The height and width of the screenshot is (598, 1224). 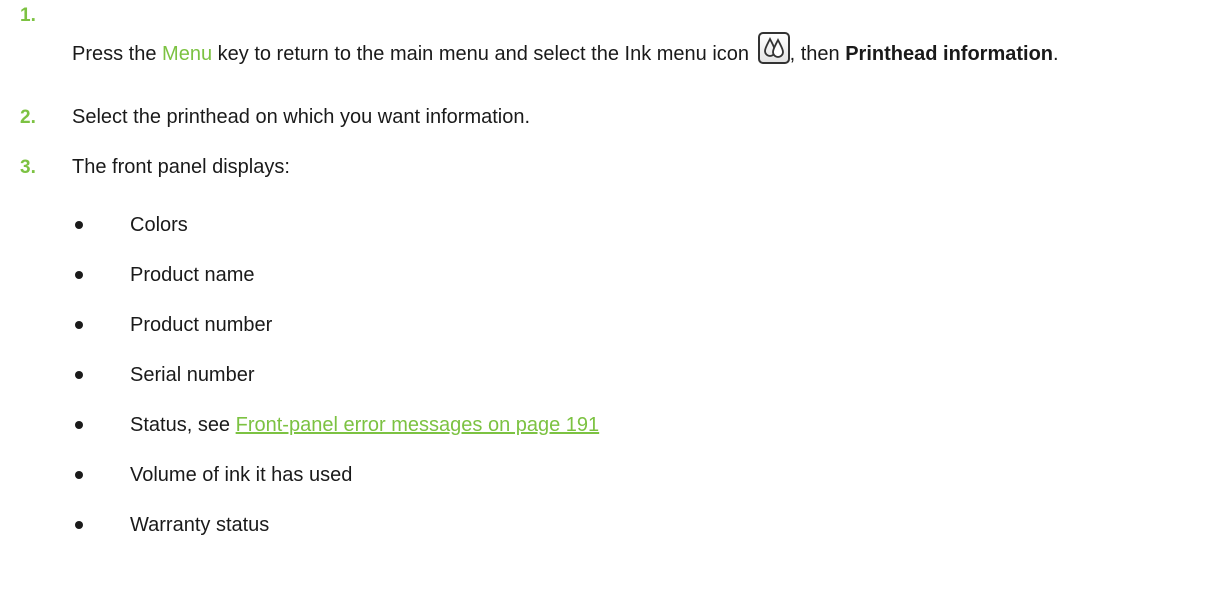 I want to click on step-3-text: The front panel displays:, so click(x=181, y=167).